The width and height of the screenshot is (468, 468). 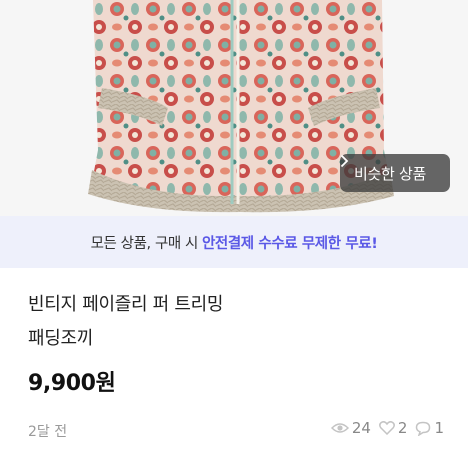 I want to click on eye-icon, so click(x=339, y=428).